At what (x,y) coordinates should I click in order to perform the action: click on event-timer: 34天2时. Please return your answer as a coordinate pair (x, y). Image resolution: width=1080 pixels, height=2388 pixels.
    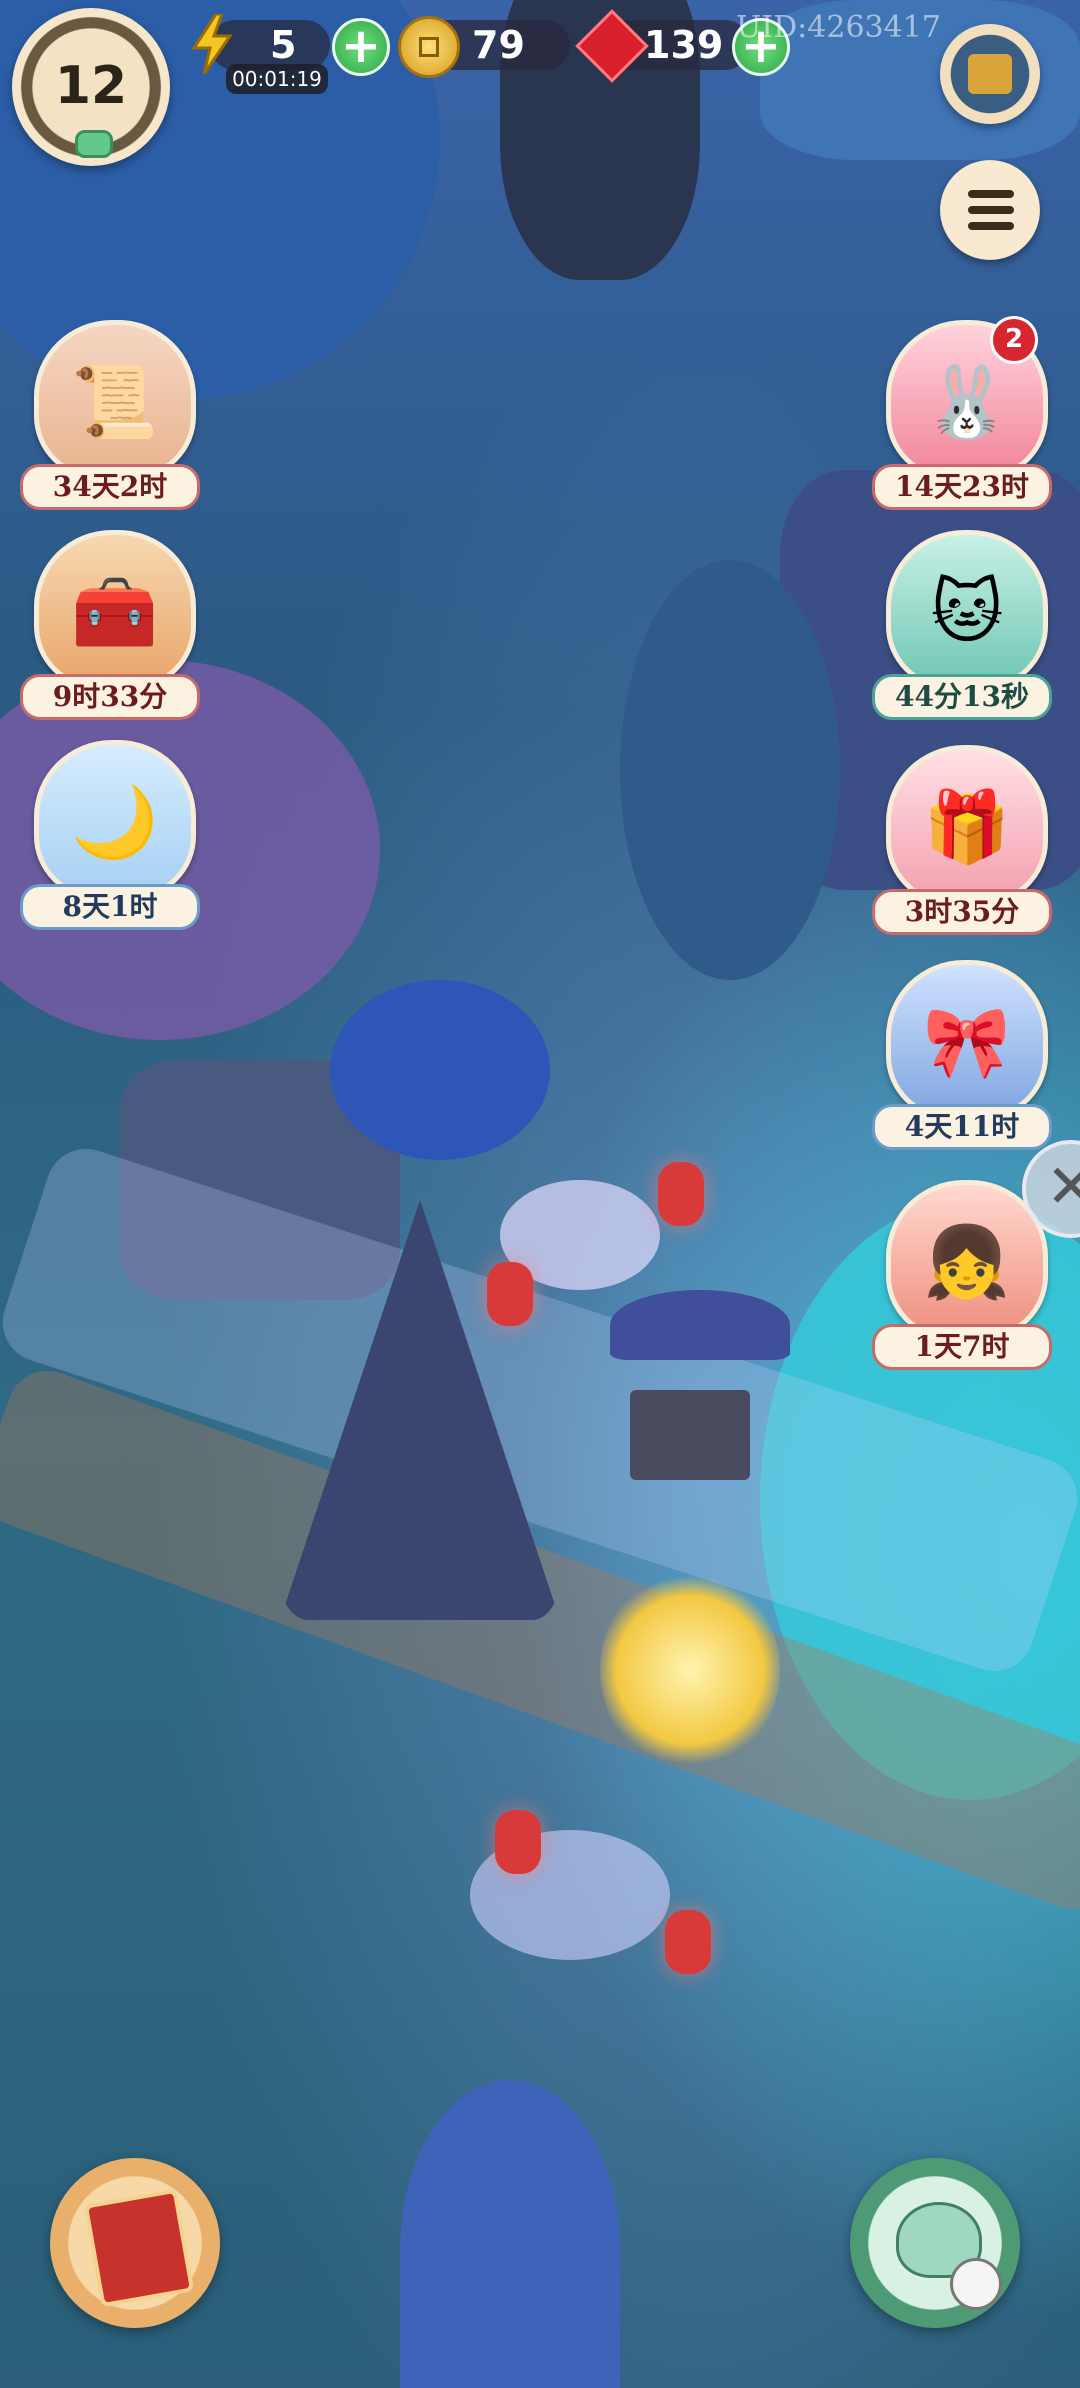
    Looking at the image, I should click on (110, 487).